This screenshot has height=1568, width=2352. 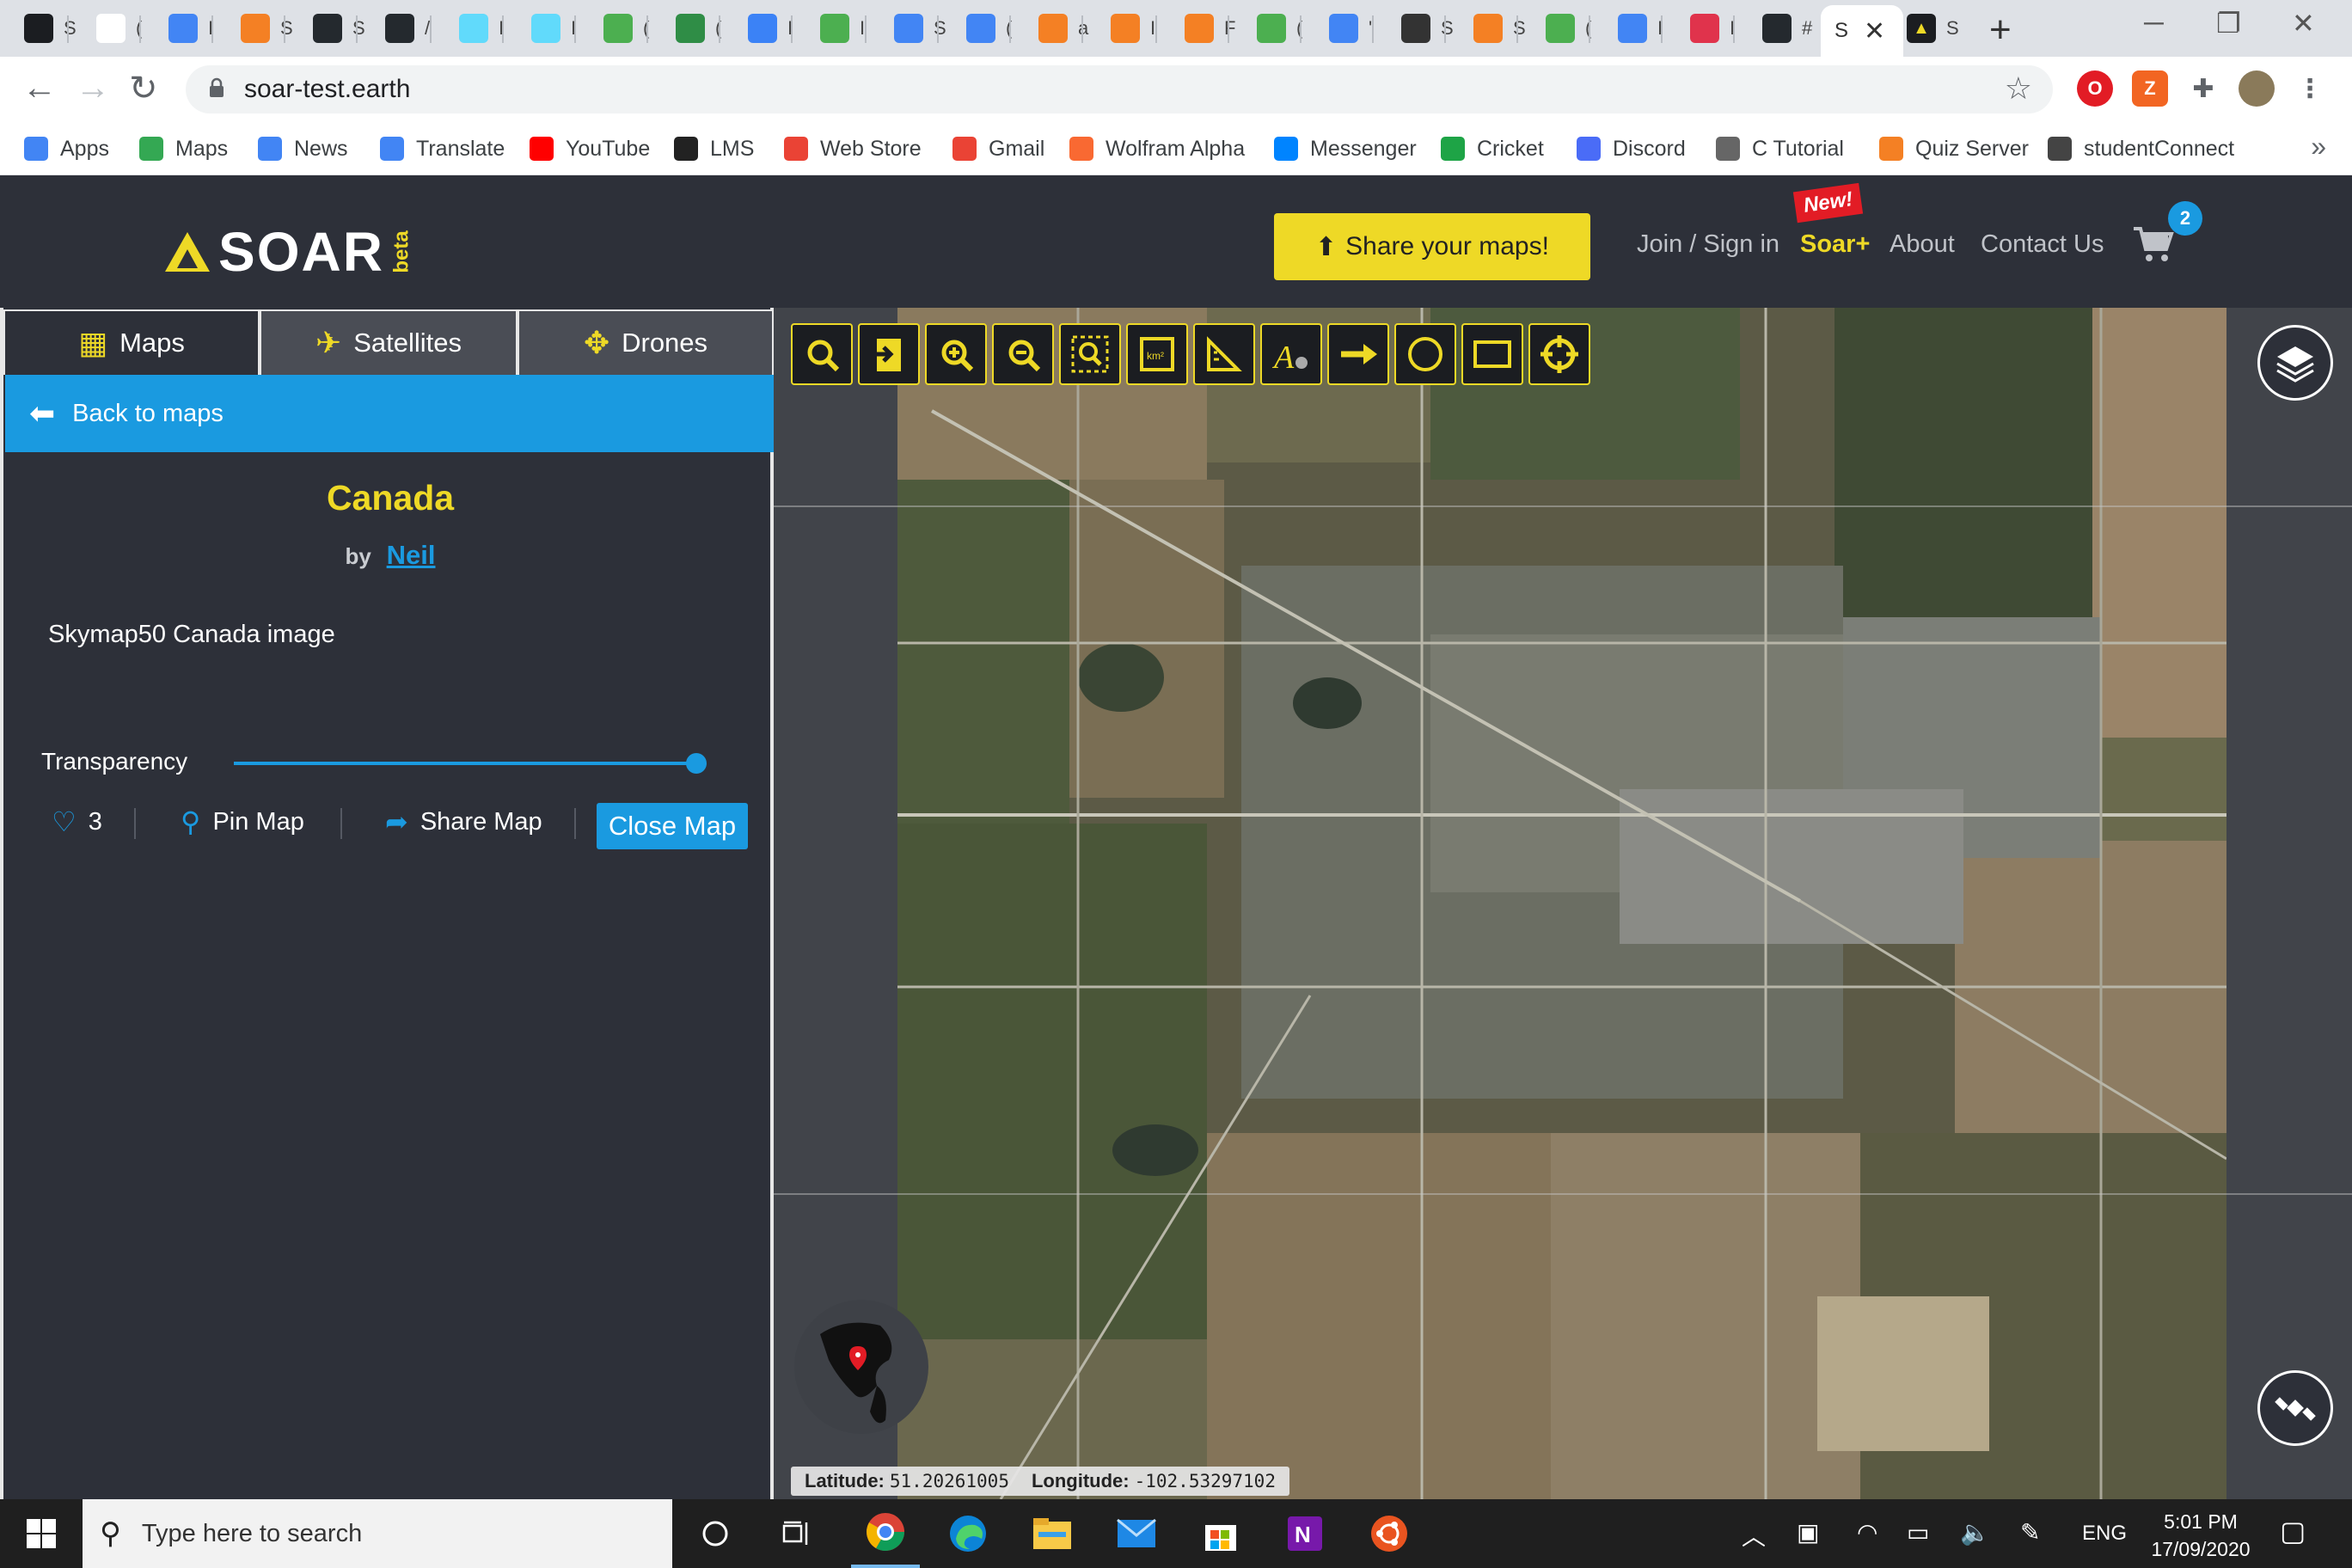 I want to click on pin-map-button: ⚲ Pin Map, so click(x=242, y=822).